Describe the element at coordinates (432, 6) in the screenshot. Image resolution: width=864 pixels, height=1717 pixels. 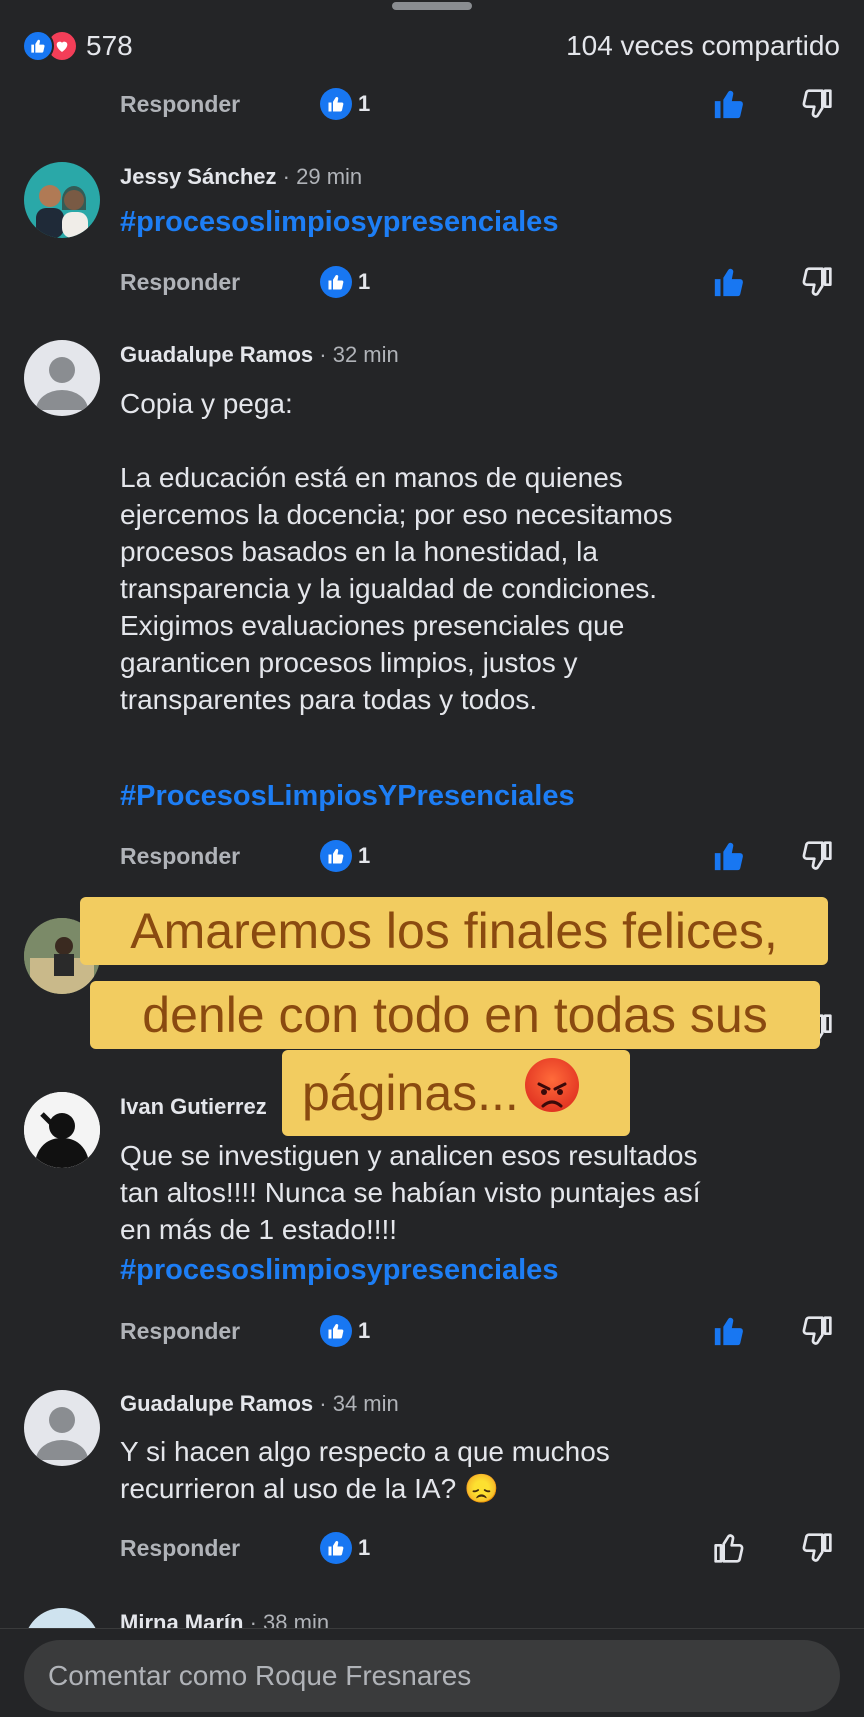
I see `sheet-drag-handle` at that location.